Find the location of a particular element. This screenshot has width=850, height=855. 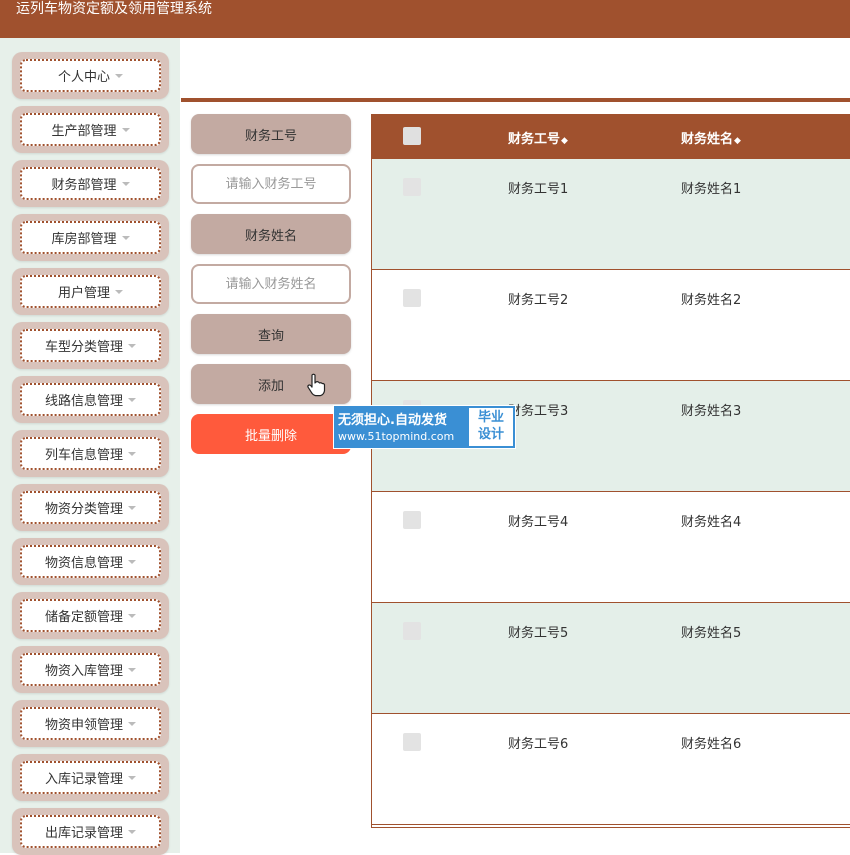

column-header-label: 财务姓名 is located at coordinates (707, 139).